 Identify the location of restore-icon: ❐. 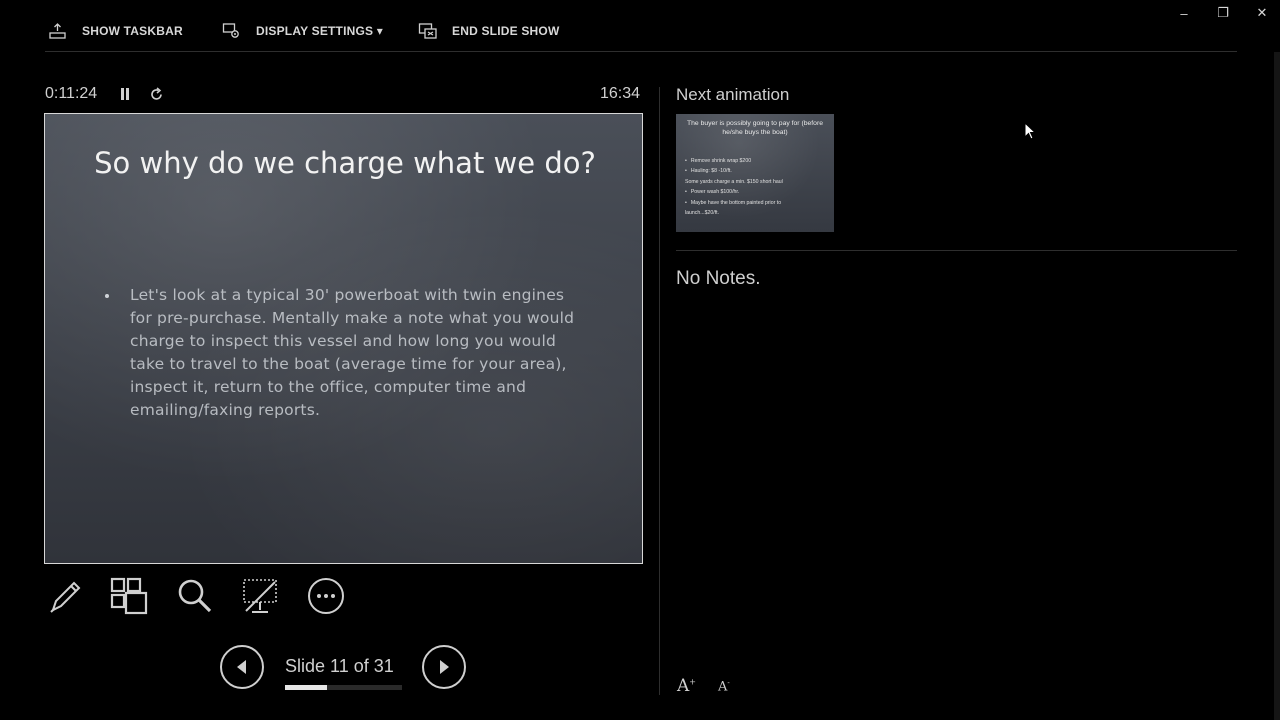
(1223, 12).